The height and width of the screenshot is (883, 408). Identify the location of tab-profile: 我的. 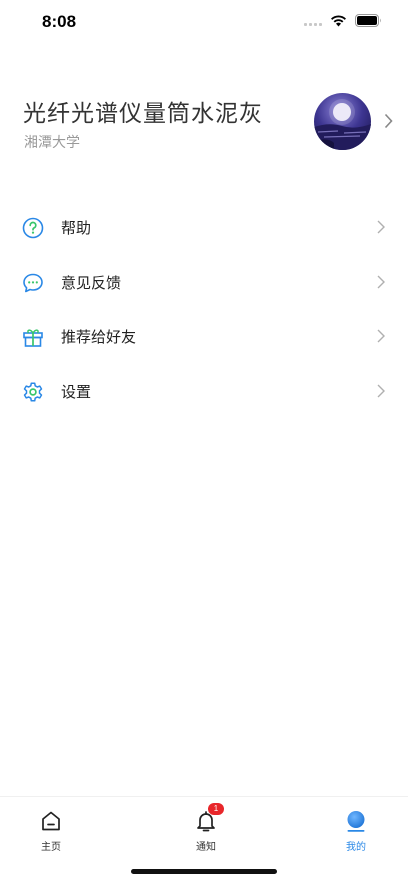
(356, 831).